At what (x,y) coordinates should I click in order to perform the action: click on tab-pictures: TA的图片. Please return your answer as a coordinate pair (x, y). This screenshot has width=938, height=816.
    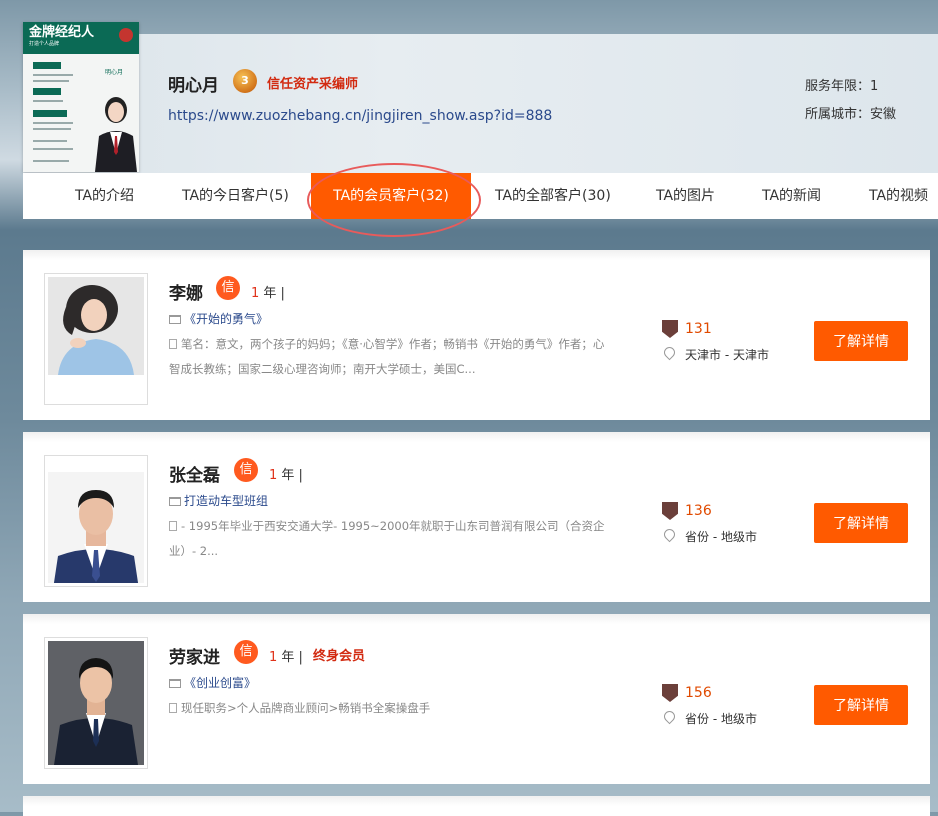
    Looking at the image, I should click on (685, 196).